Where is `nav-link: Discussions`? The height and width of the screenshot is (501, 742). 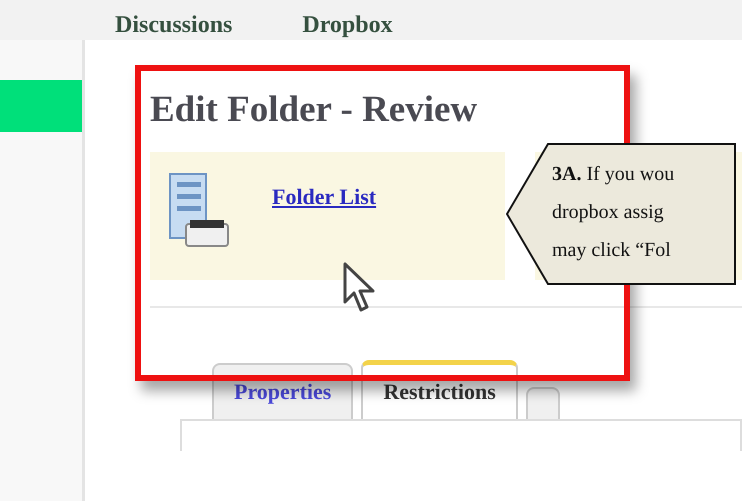
nav-link: Discussions is located at coordinates (173, 25).